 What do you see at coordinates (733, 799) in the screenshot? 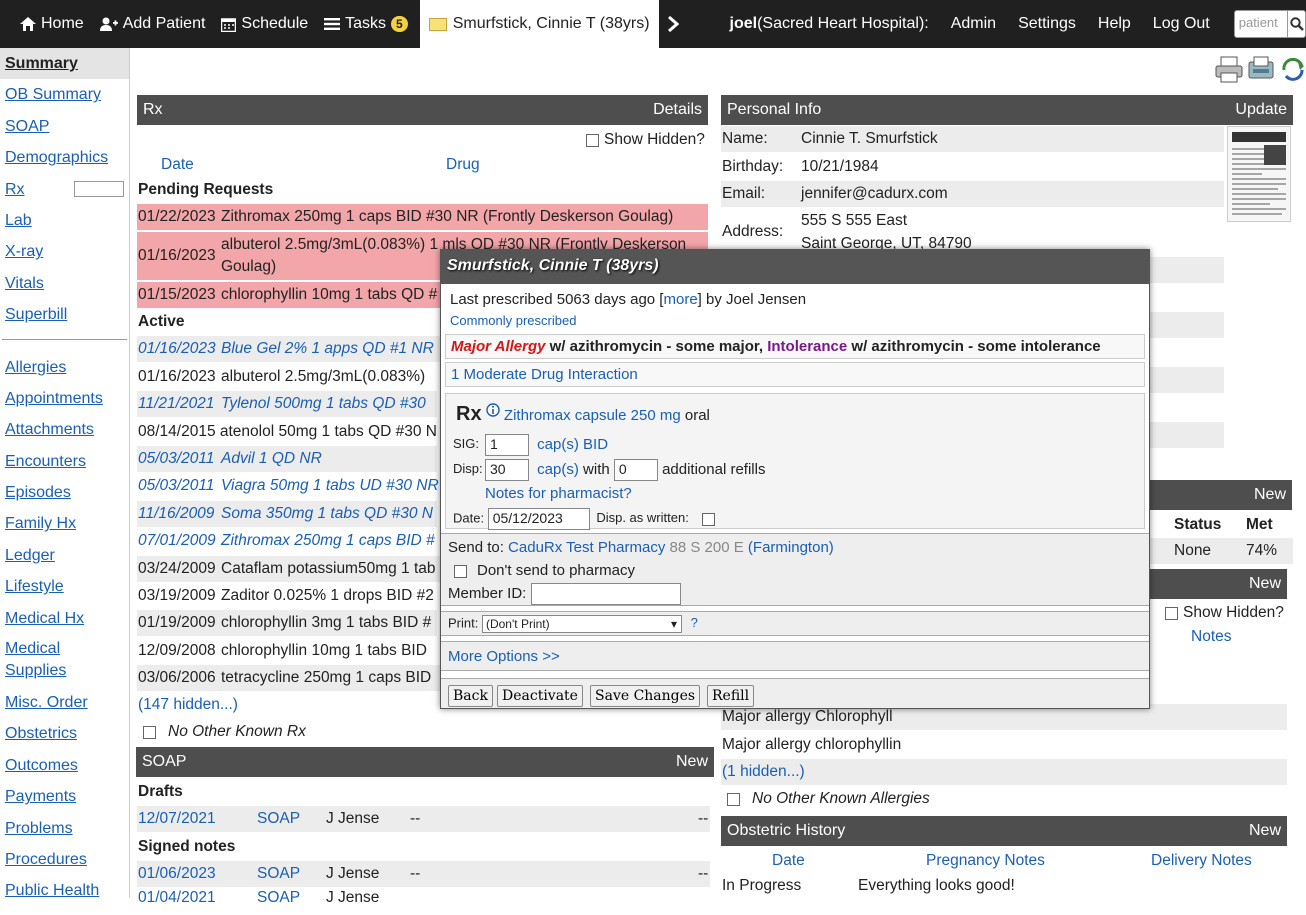
I see `allergies-no-other-checkbox` at bounding box center [733, 799].